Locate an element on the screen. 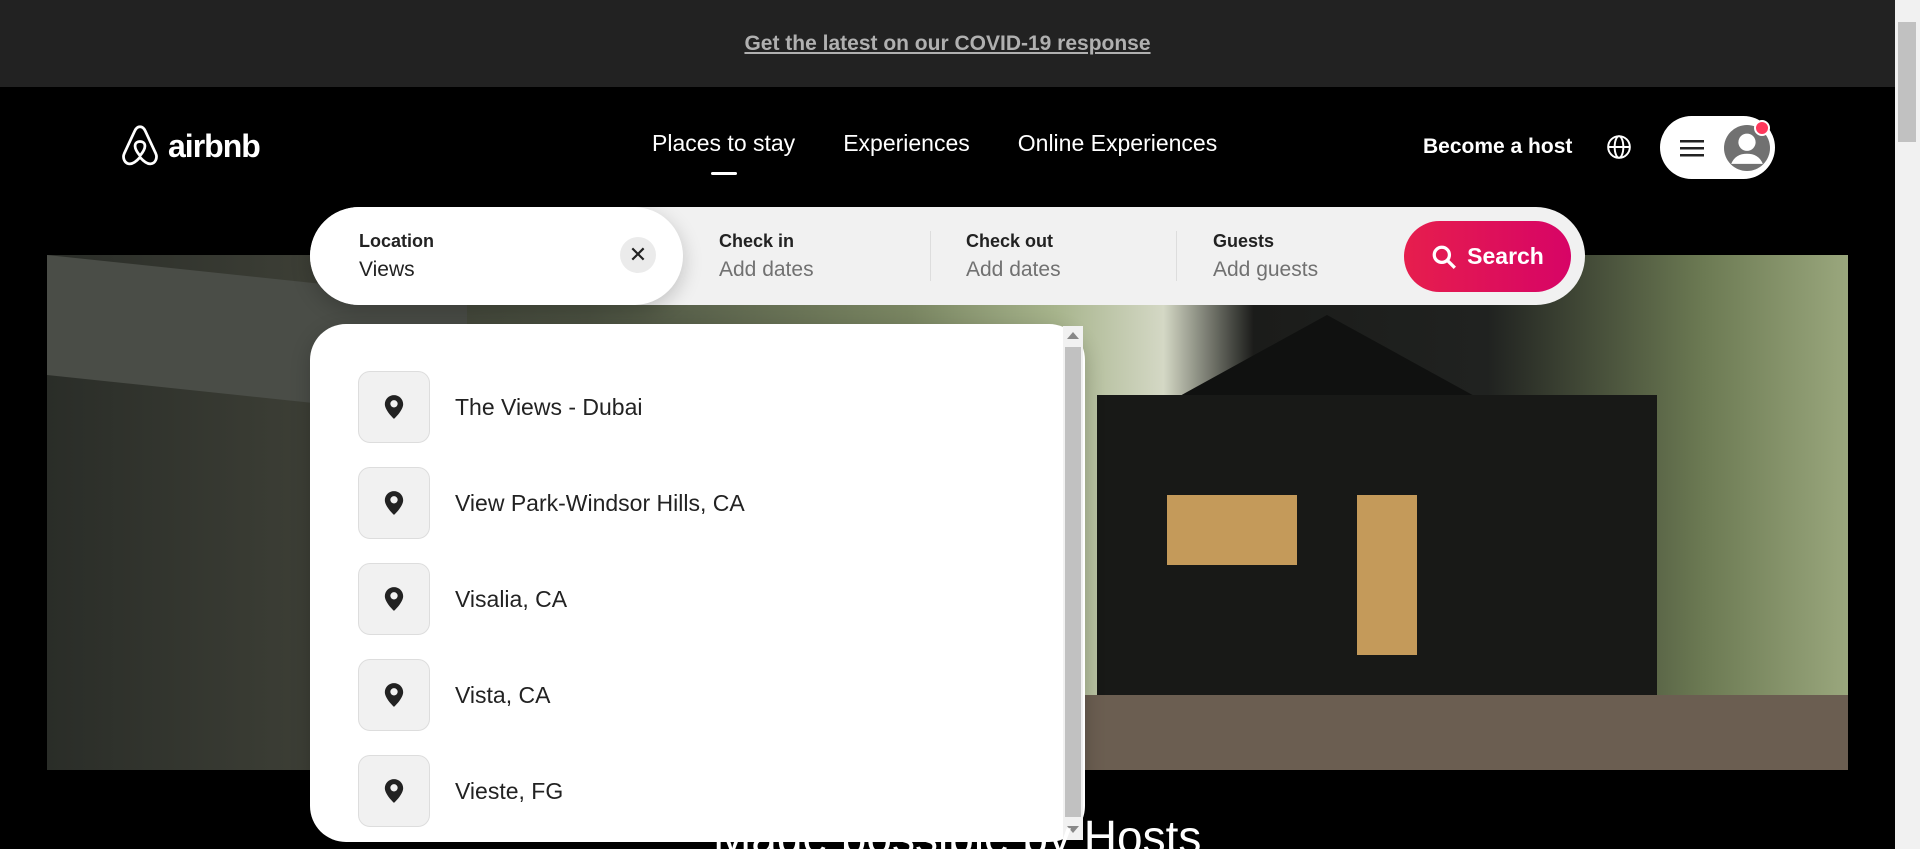 The width and height of the screenshot is (1920, 849). suggestion-label: View Park-Windsor Hills, CA is located at coordinates (600, 502).